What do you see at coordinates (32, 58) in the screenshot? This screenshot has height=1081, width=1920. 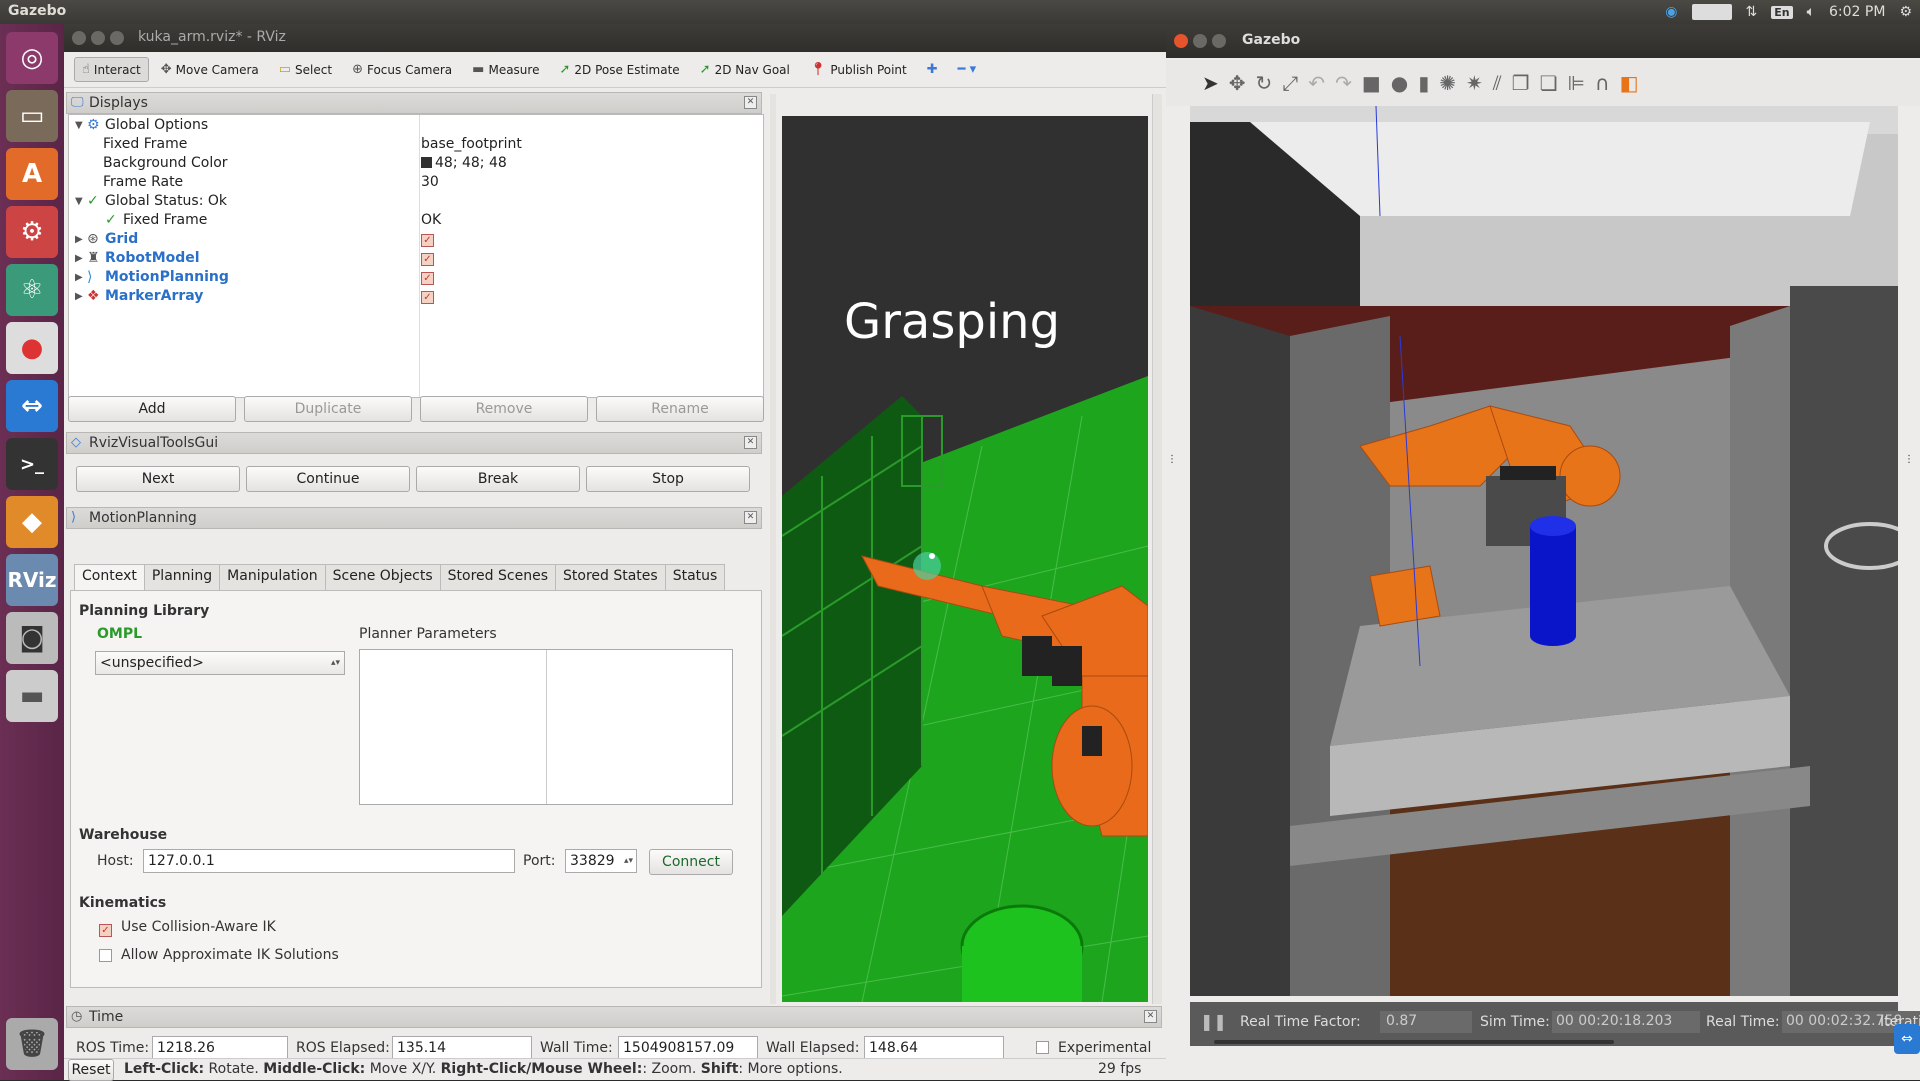 I see `ubuntu-dash-icon: ◎` at bounding box center [32, 58].